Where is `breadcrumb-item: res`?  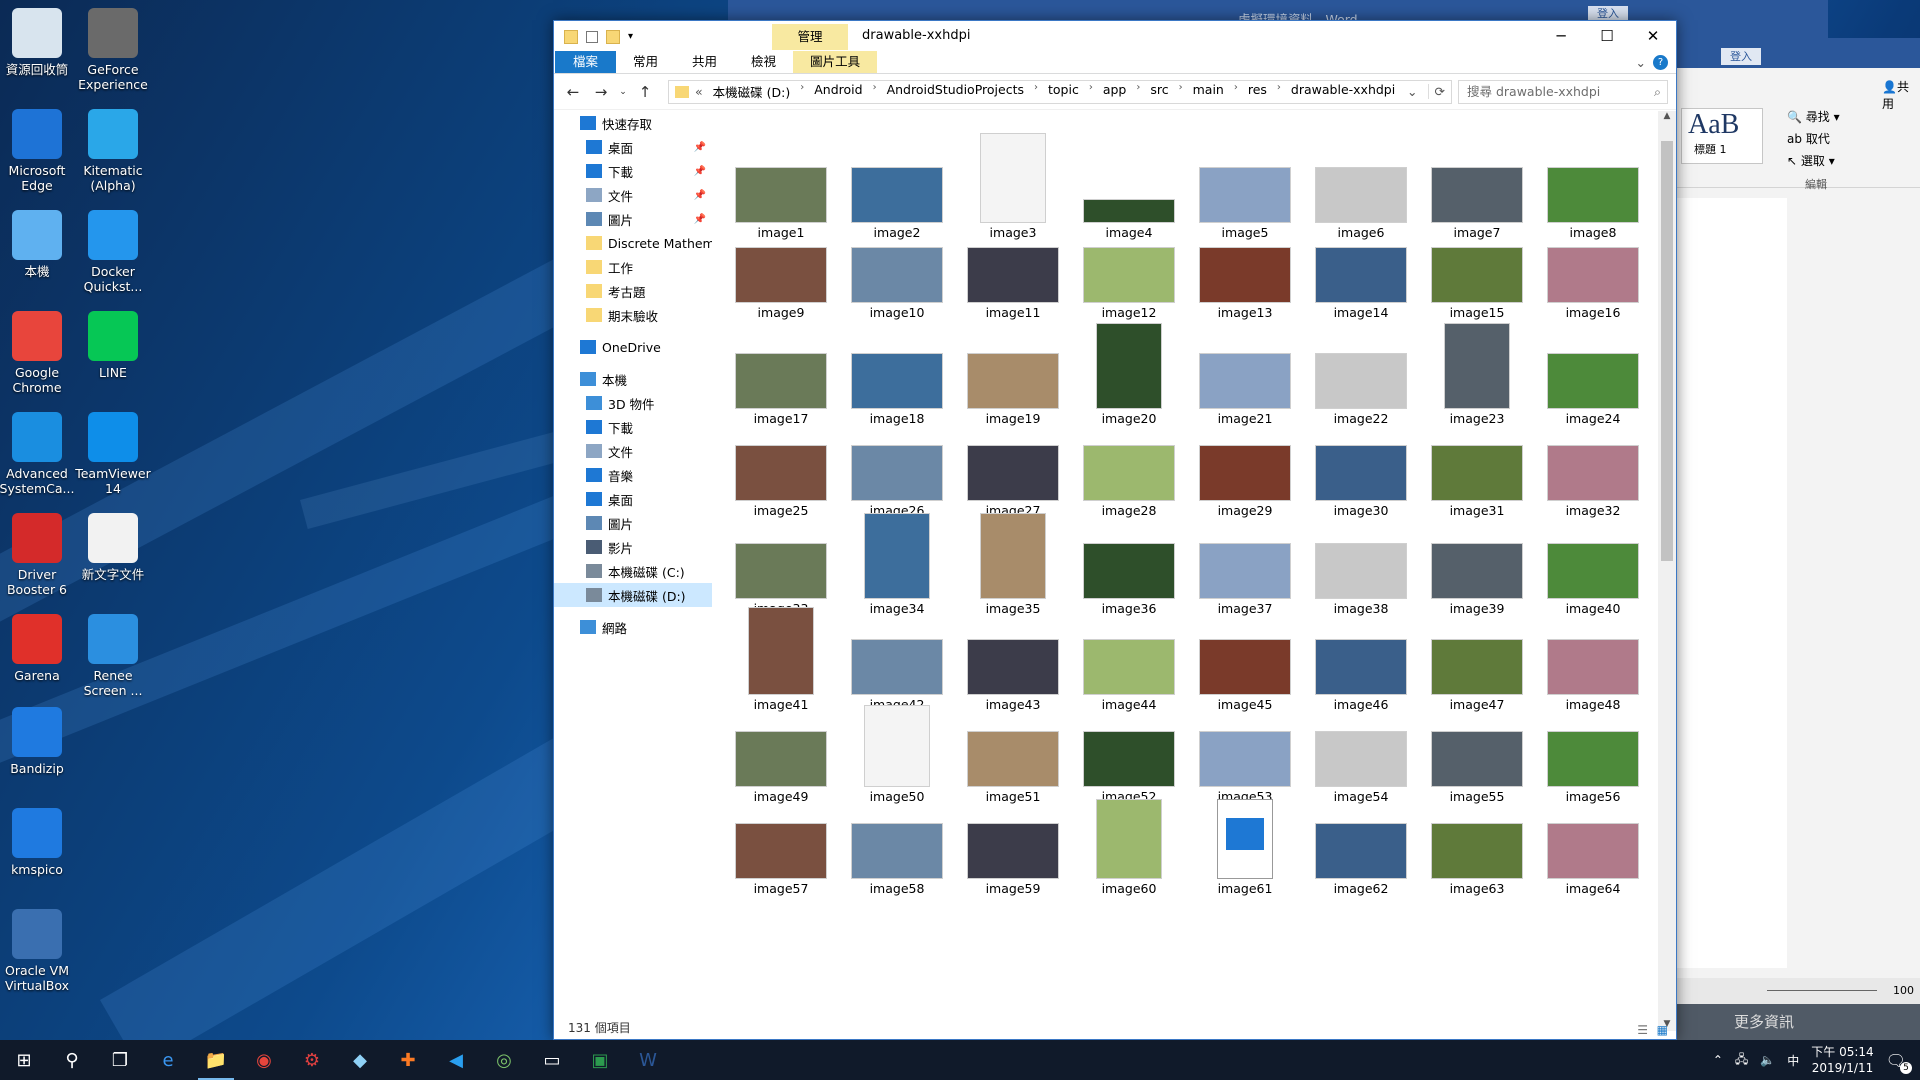 breadcrumb-item: res is located at coordinates (1257, 91).